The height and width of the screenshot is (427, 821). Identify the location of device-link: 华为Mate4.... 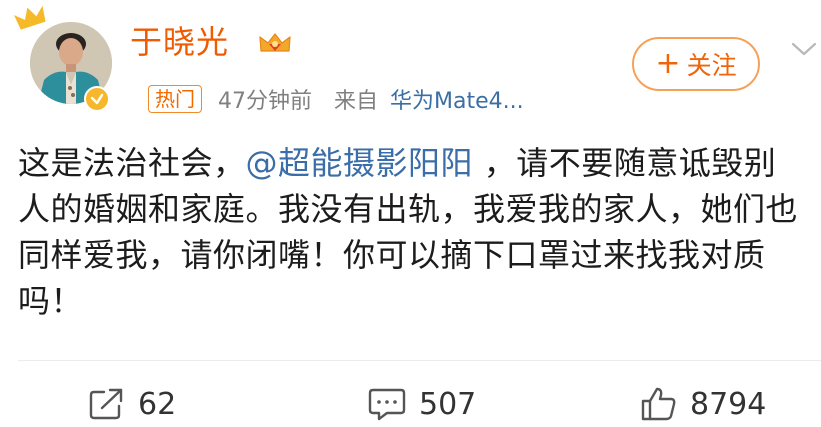
(457, 99).